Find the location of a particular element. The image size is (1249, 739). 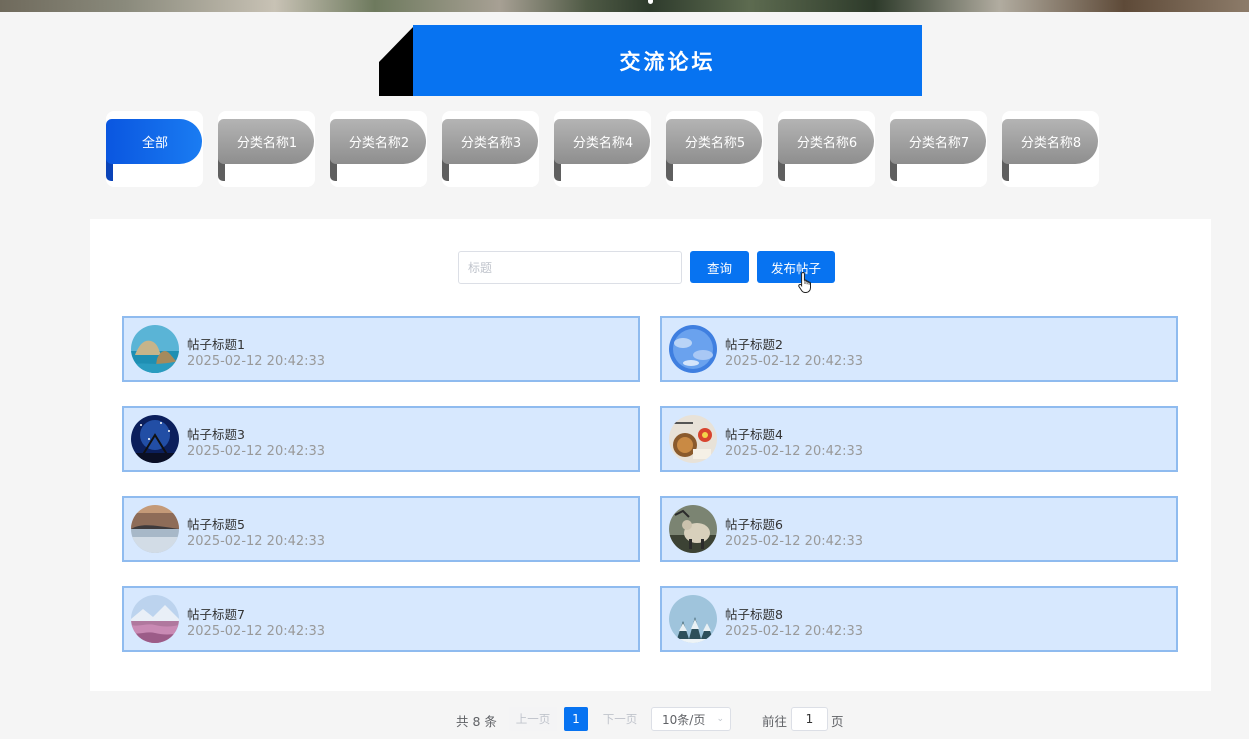

category-tab-label: 分类名称2 is located at coordinates (378, 141).